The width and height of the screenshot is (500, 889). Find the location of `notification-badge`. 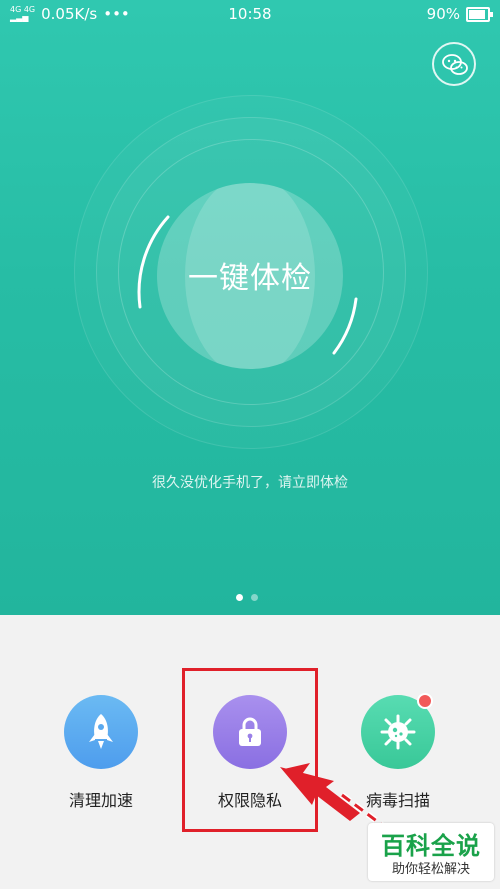

notification-badge is located at coordinates (425, 701).